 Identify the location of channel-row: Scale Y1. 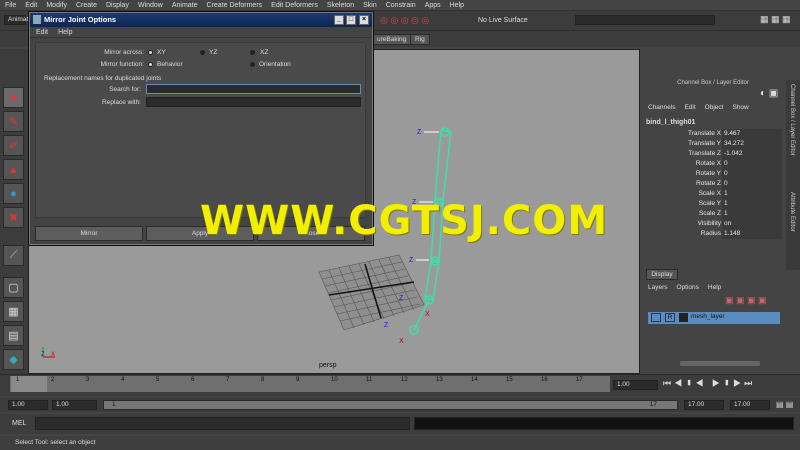
(714, 204).